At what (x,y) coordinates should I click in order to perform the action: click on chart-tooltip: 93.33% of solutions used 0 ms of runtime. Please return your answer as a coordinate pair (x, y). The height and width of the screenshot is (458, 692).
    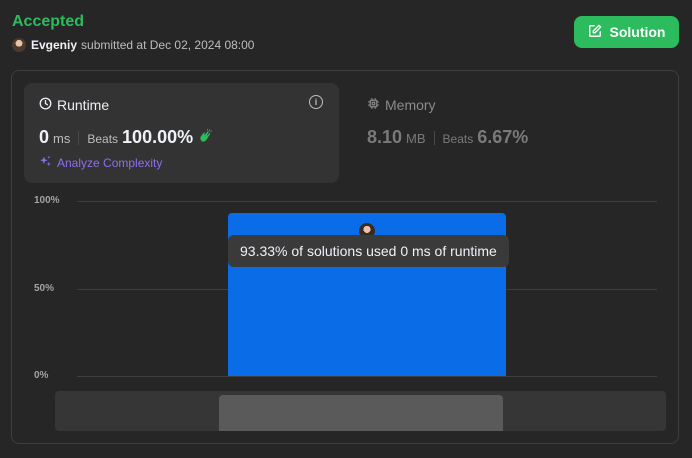
    Looking at the image, I should click on (368, 251).